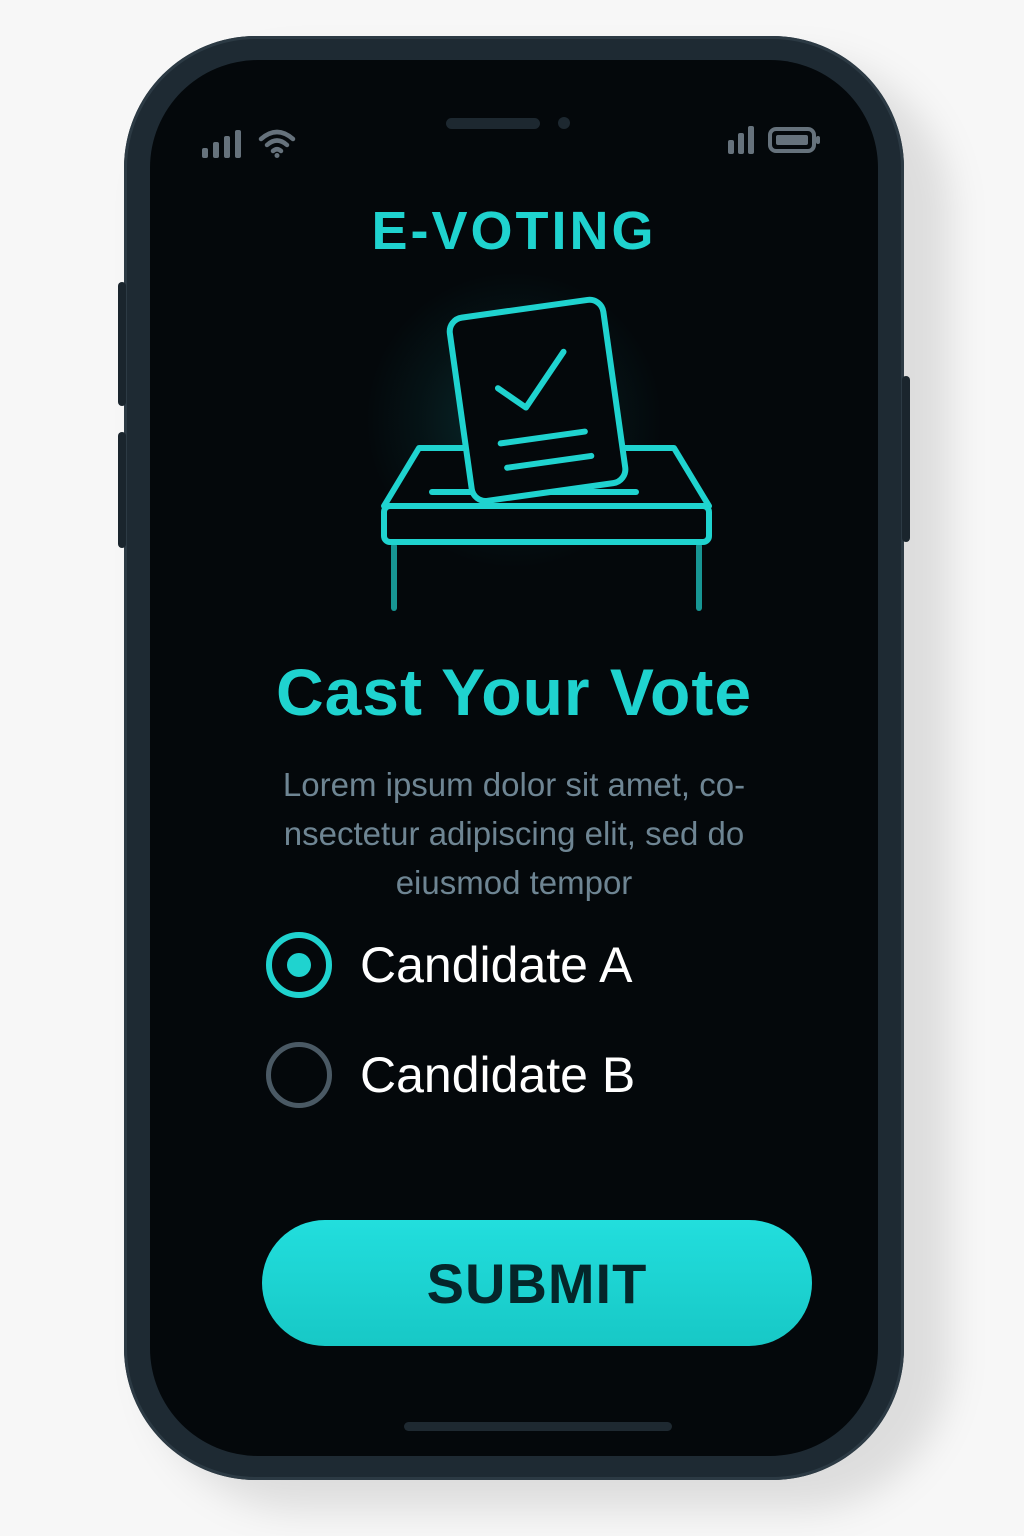  What do you see at coordinates (538, 1426) in the screenshot?
I see `home-indicator` at bounding box center [538, 1426].